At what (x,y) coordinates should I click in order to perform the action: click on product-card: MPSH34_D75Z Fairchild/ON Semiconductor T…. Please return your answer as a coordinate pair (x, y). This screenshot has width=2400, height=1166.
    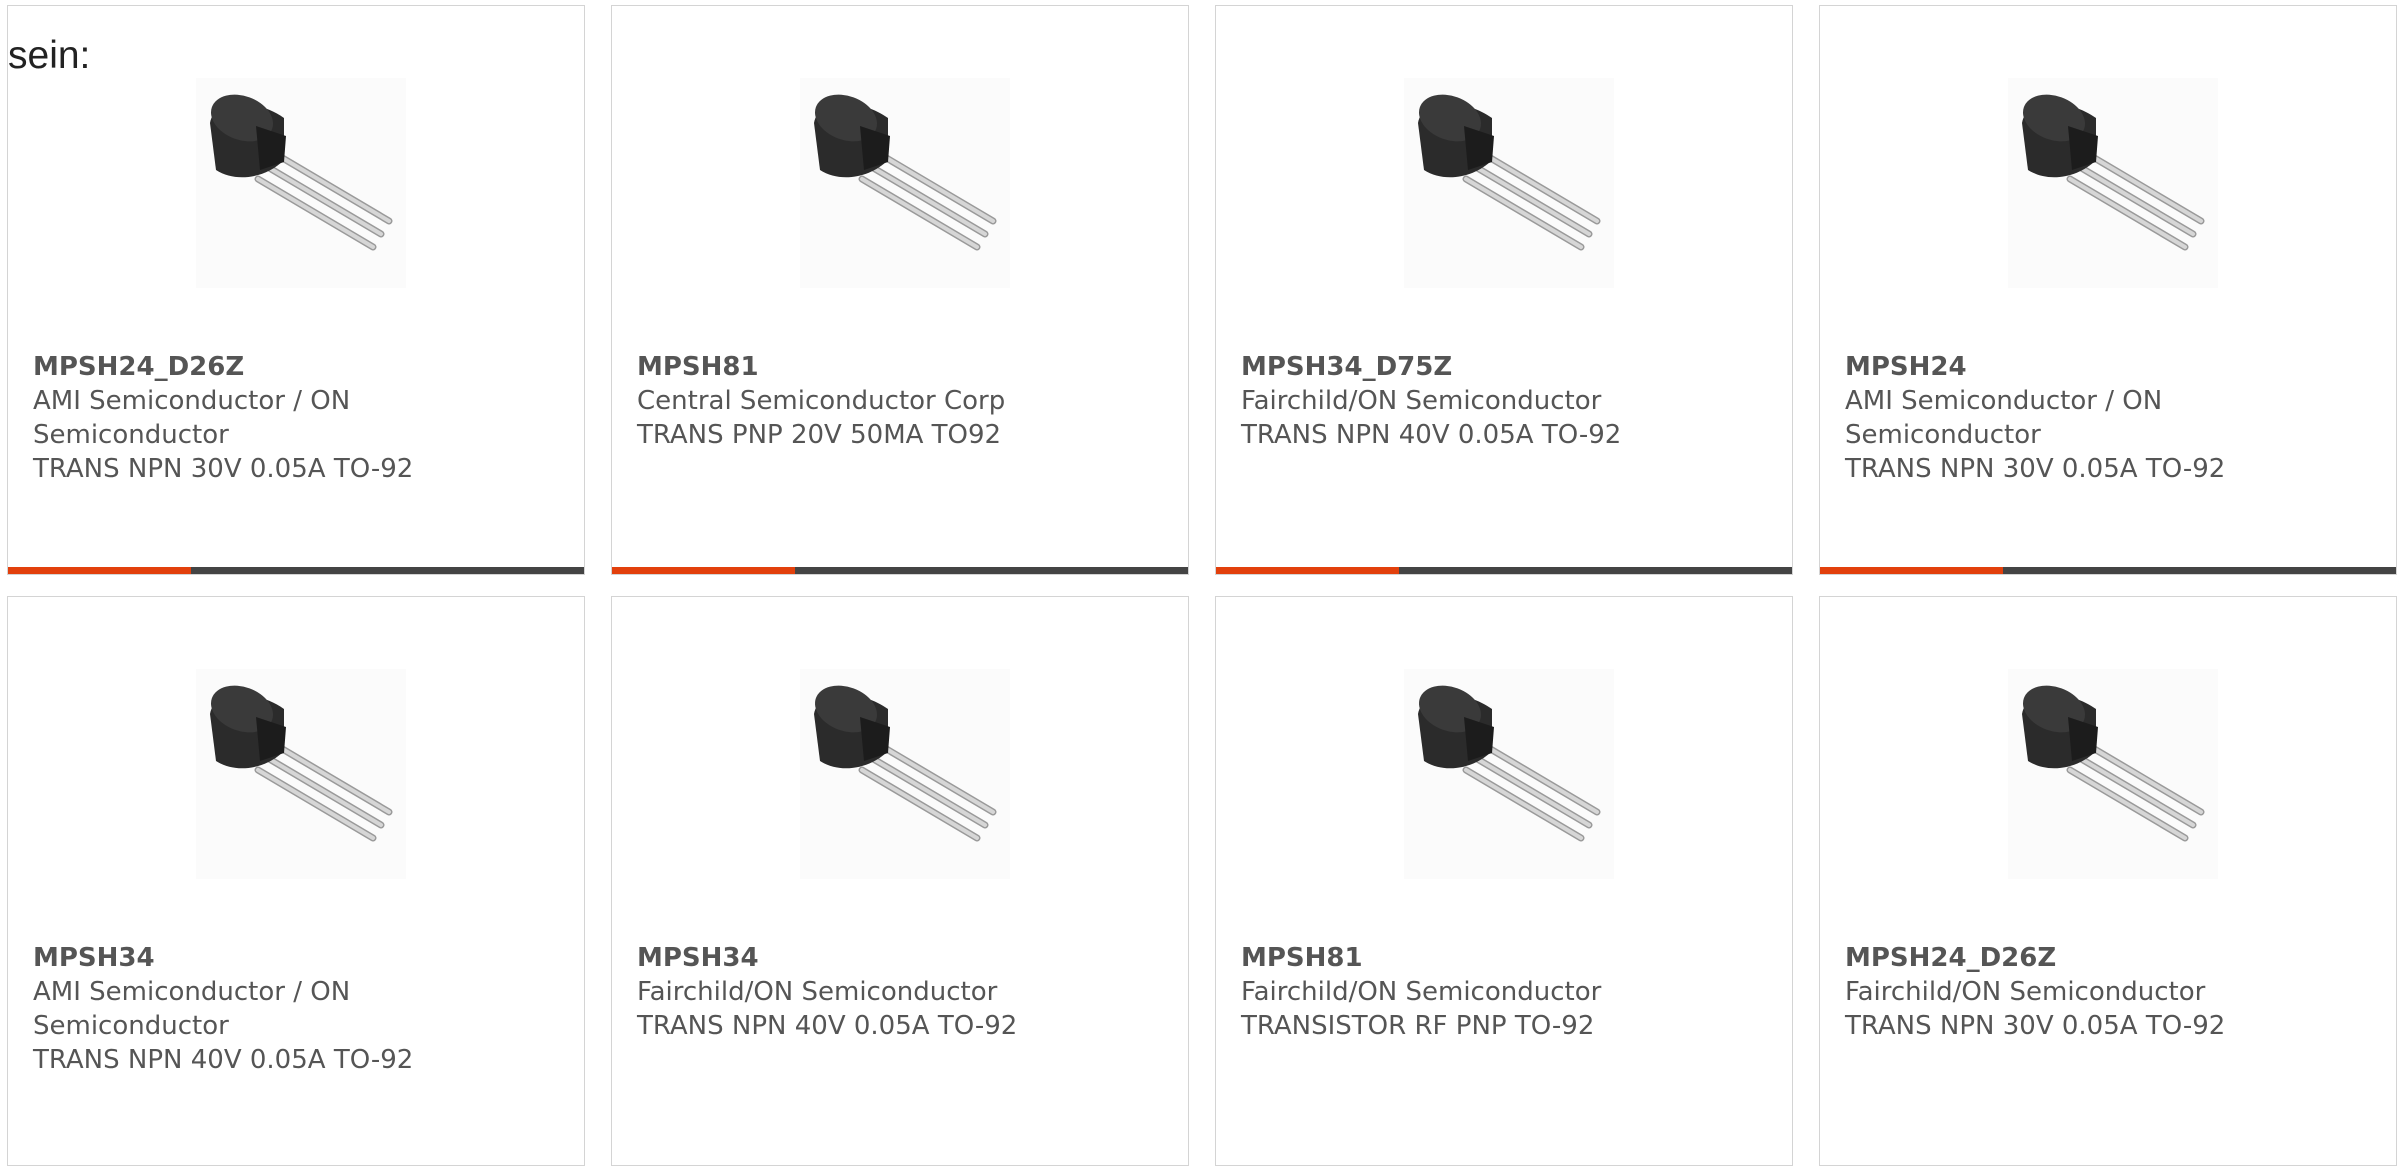
    Looking at the image, I should click on (1504, 290).